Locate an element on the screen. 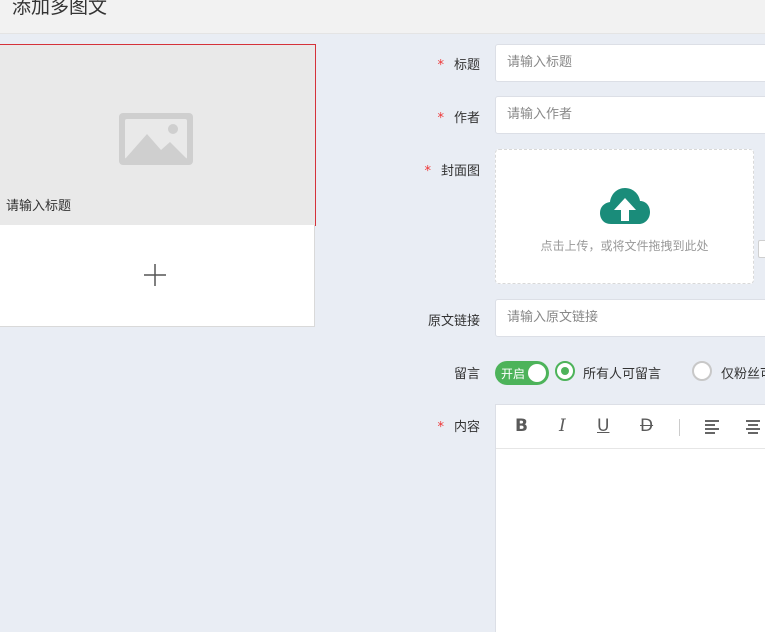 The image size is (765, 632). comment-label: 留言 is located at coordinates (466, 374).